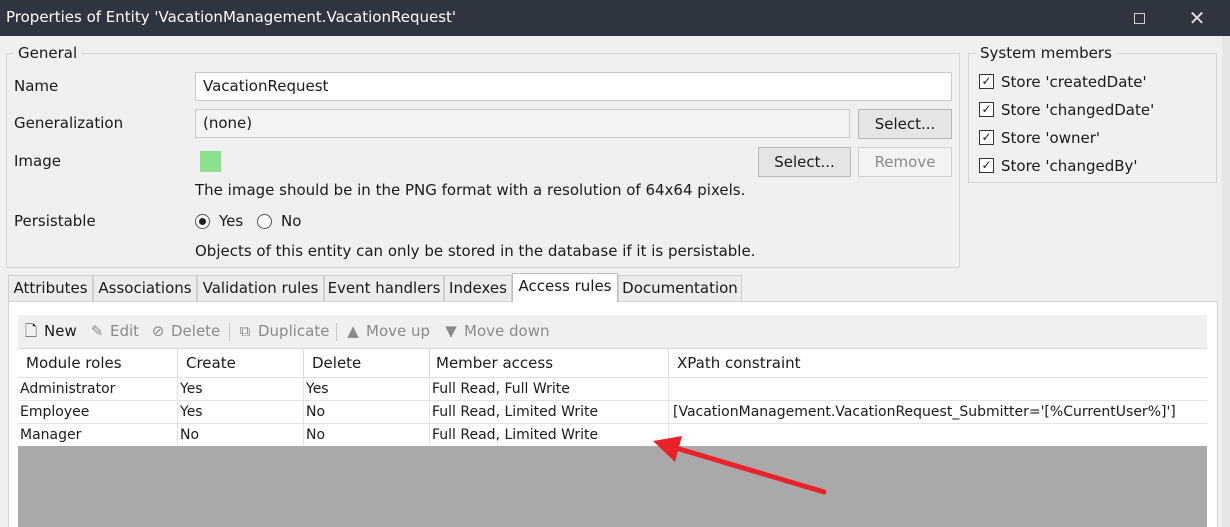 The image size is (1230, 527). I want to click on arrow-shaft, so click(750, 470).